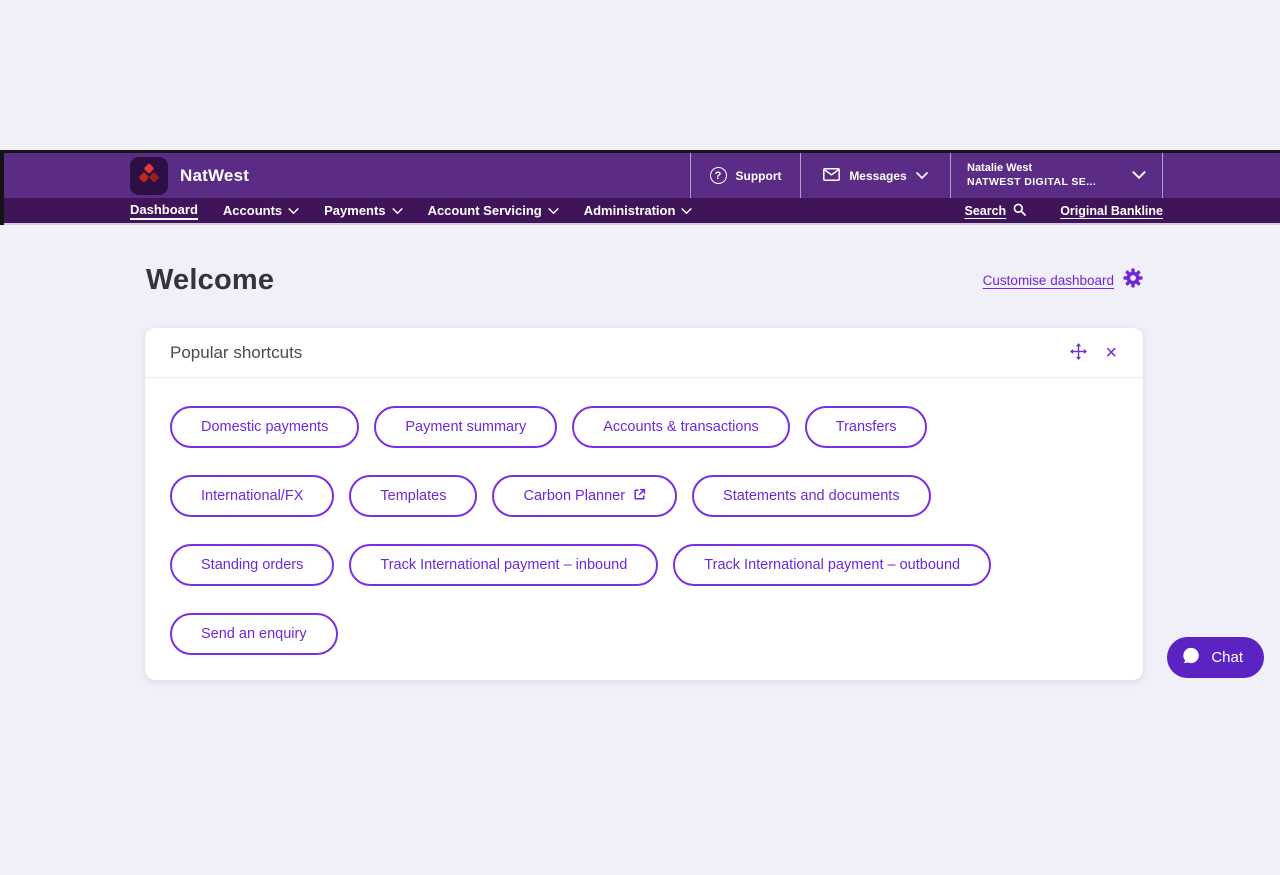 This screenshot has width=1280, height=875. I want to click on natwest-logo-icon, so click(149, 175).